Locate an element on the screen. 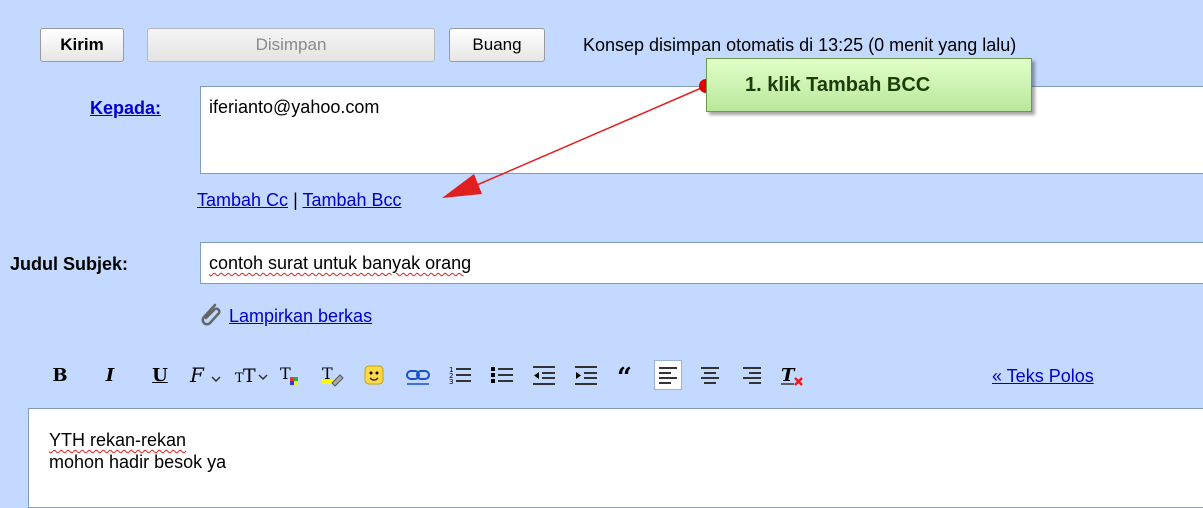  to-label-link: Kepada: is located at coordinates (125, 108).